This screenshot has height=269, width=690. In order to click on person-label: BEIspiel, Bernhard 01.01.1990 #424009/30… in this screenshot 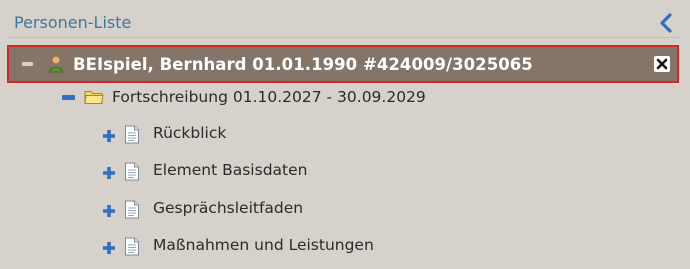, I will do `click(303, 64)`.